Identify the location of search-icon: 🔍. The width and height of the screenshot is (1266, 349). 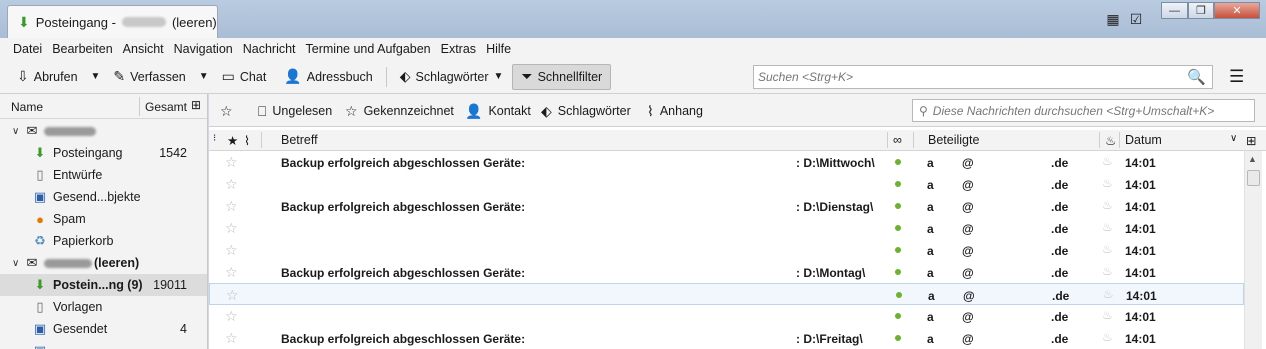
(1196, 77).